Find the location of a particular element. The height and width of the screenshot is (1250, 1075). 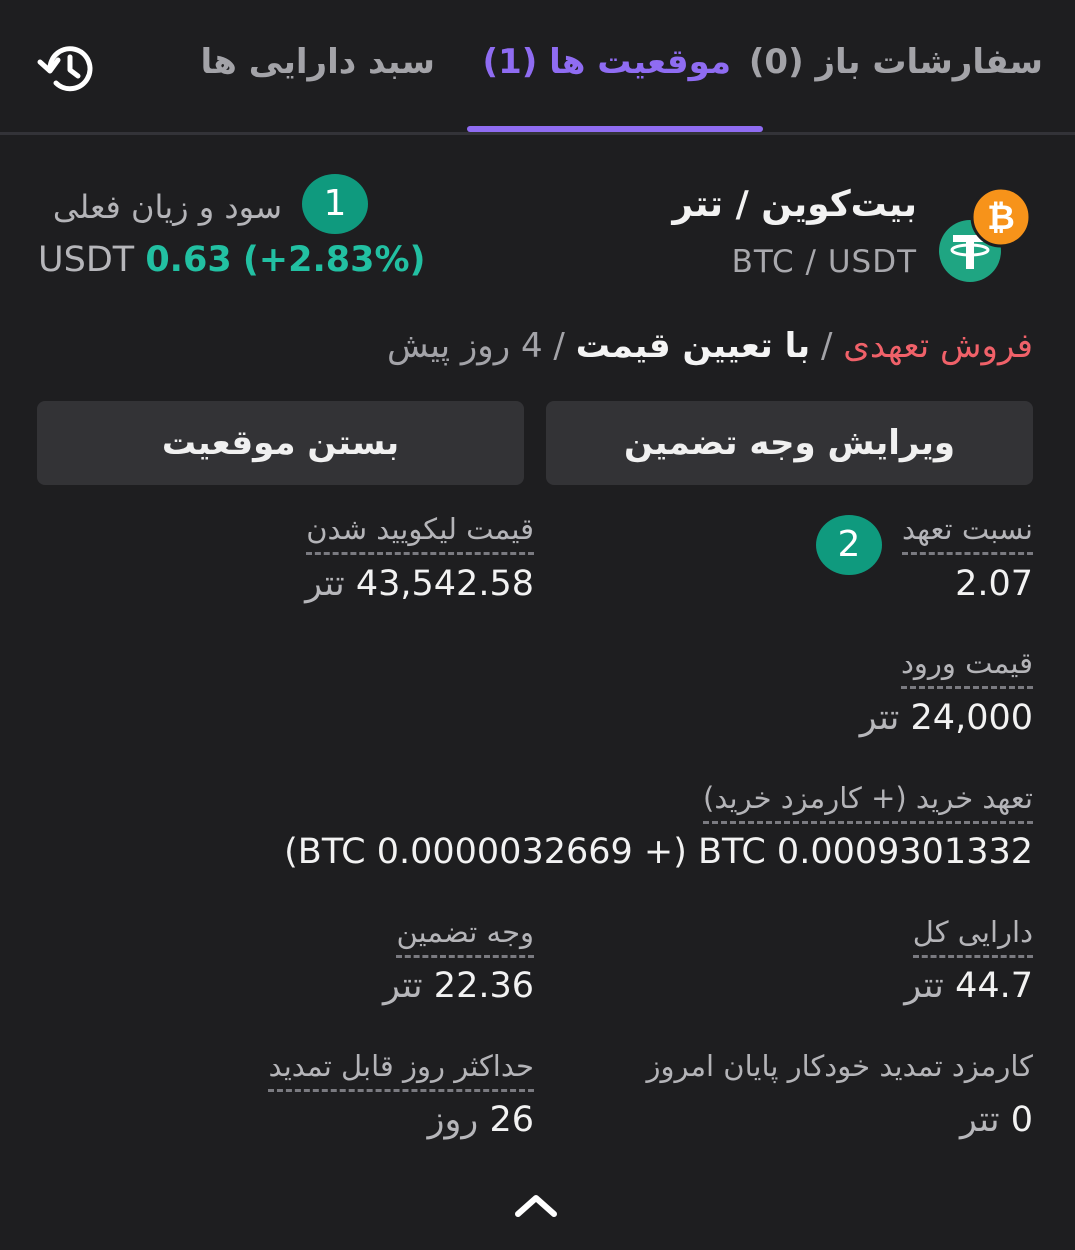

leverage-value: 2.07 is located at coordinates (994, 584).